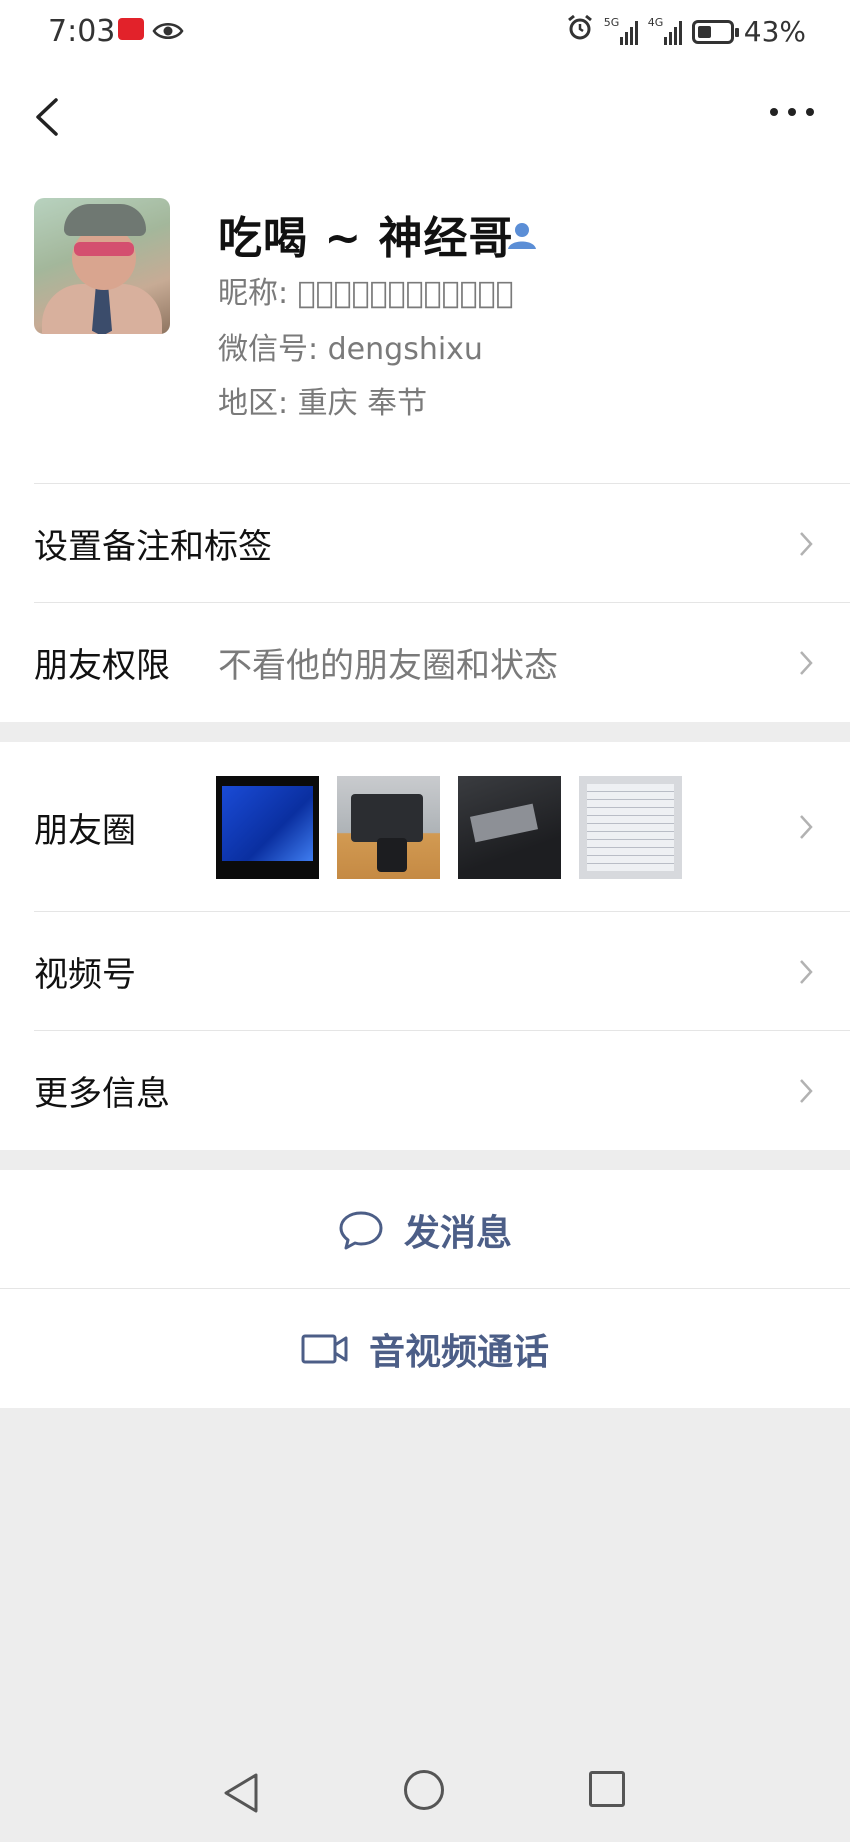 This screenshot has width=850, height=1842. What do you see at coordinates (621, 31) in the screenshot?
I see `signal-icon-5g: 5G` at bounding box center [621, 31].